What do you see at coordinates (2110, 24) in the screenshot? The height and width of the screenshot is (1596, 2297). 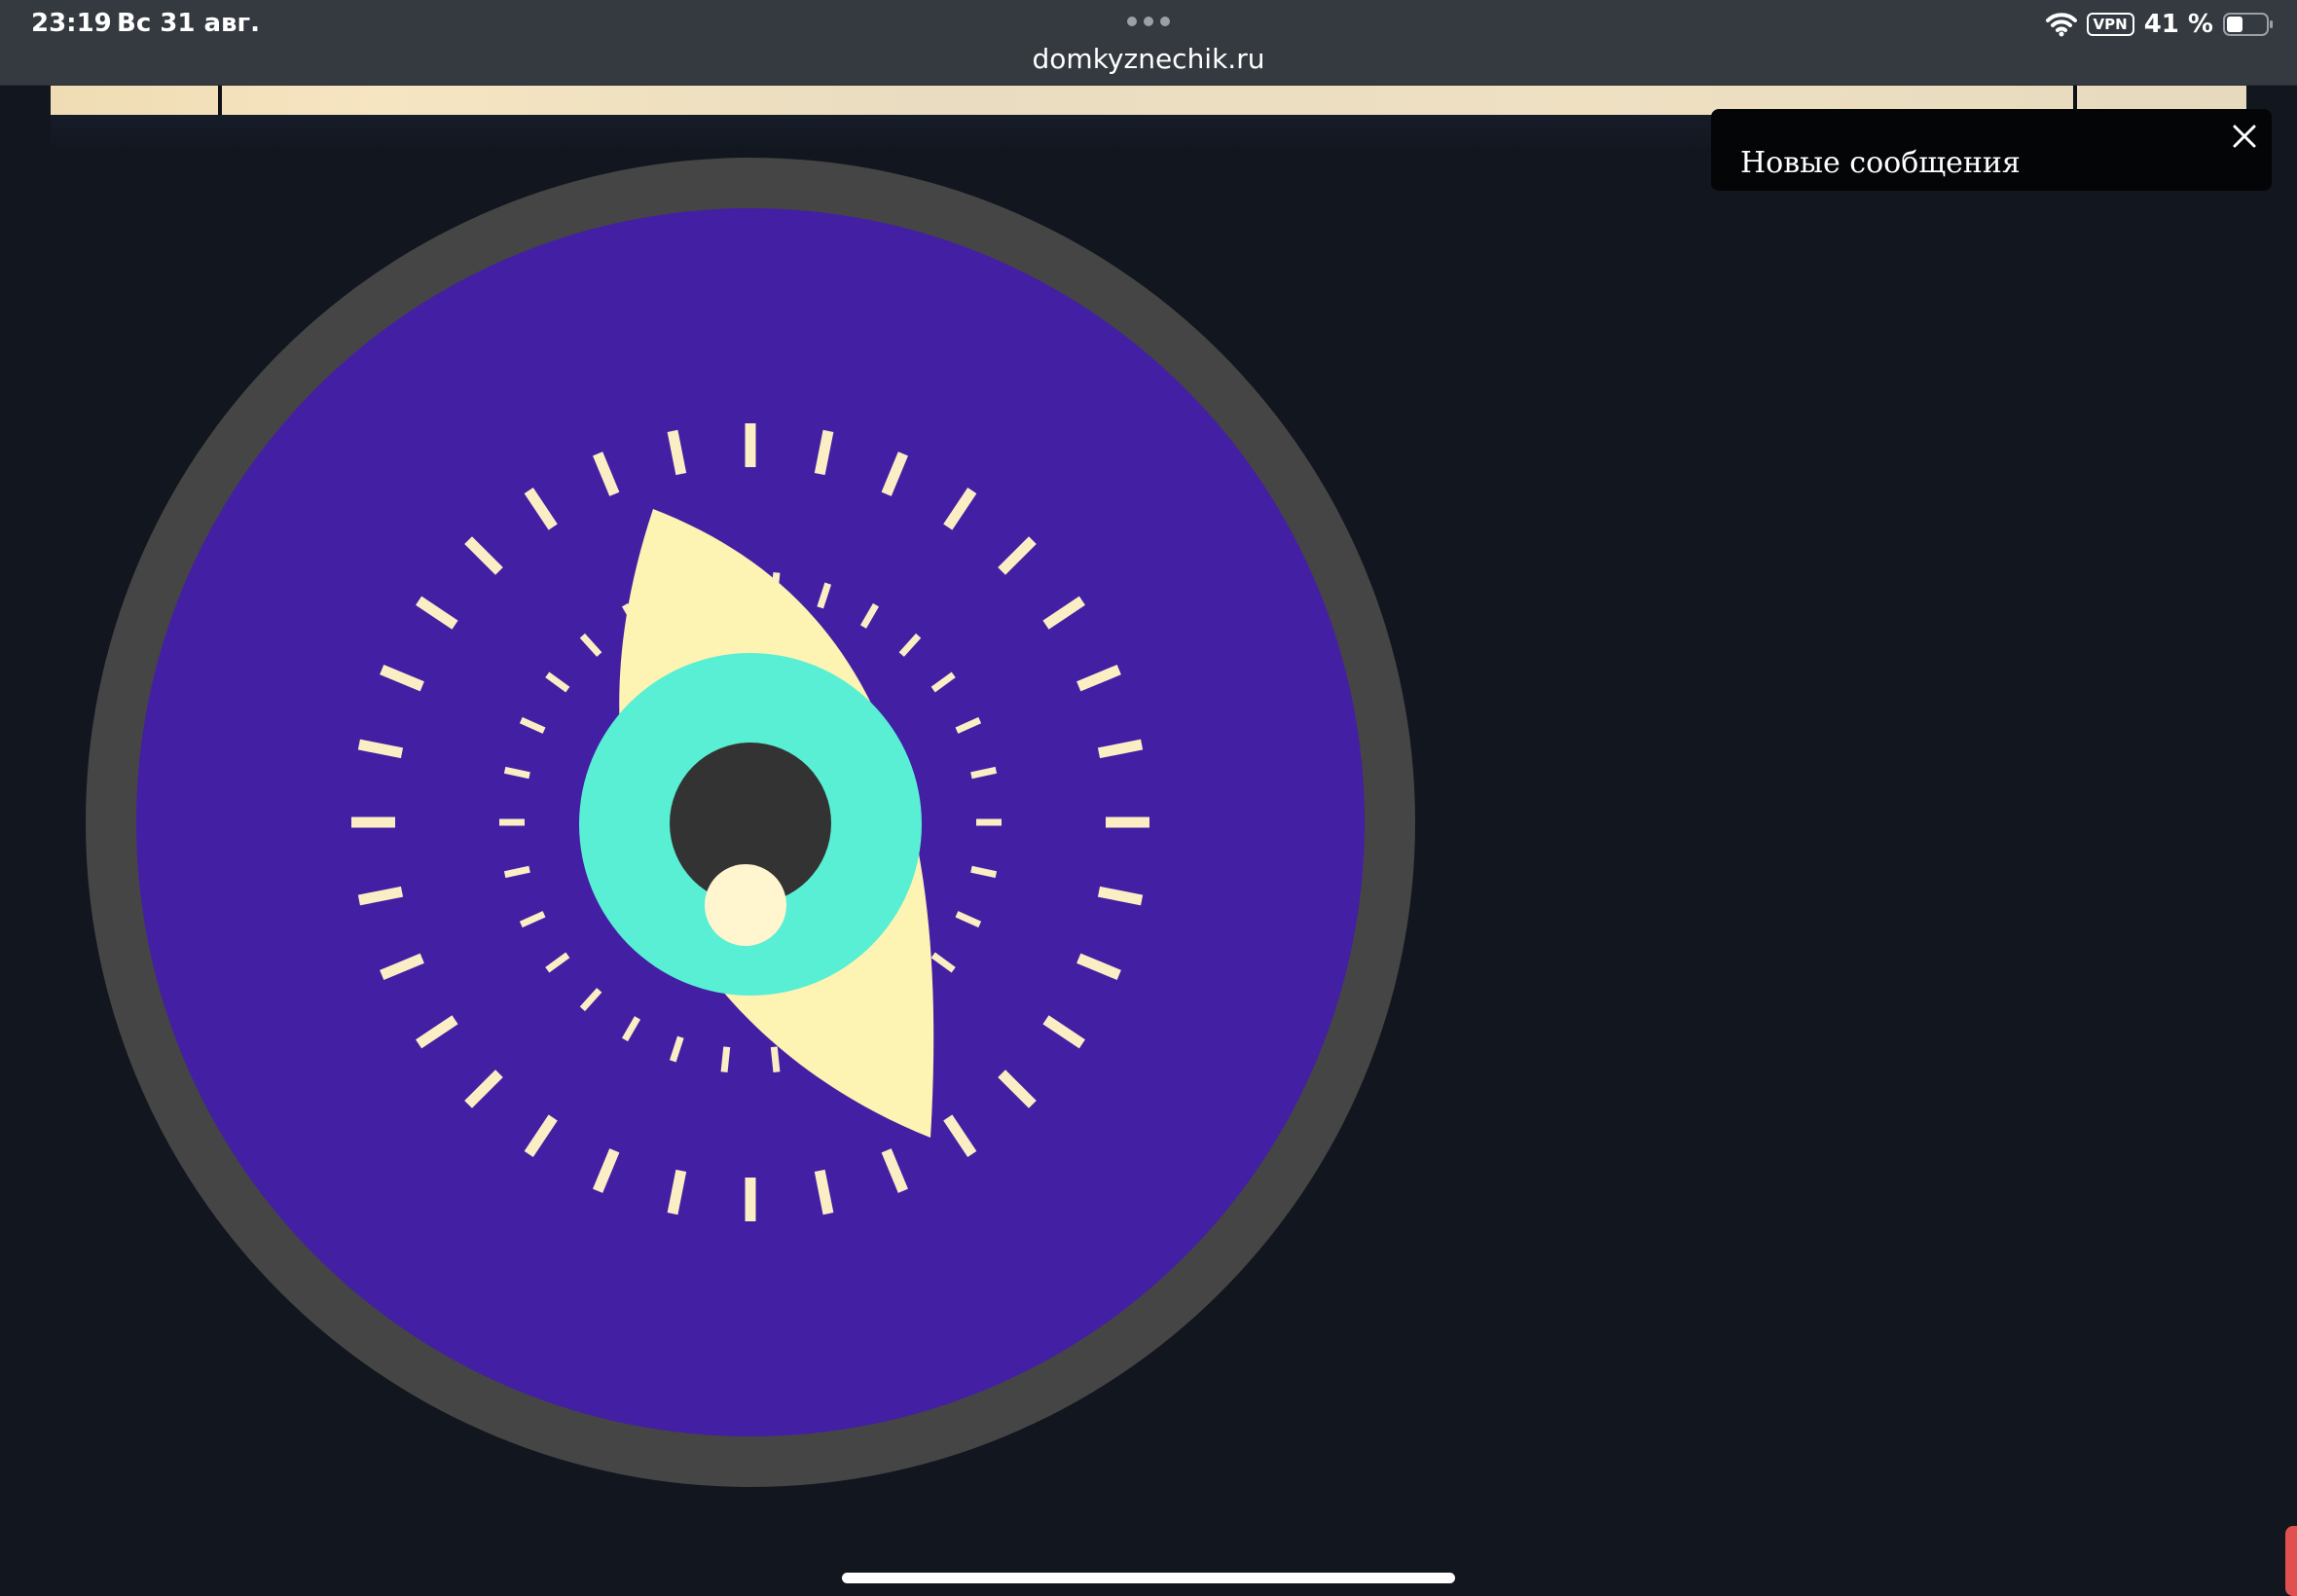 I see `vpn-badge: VPN` at bounding box center [2110, 24].